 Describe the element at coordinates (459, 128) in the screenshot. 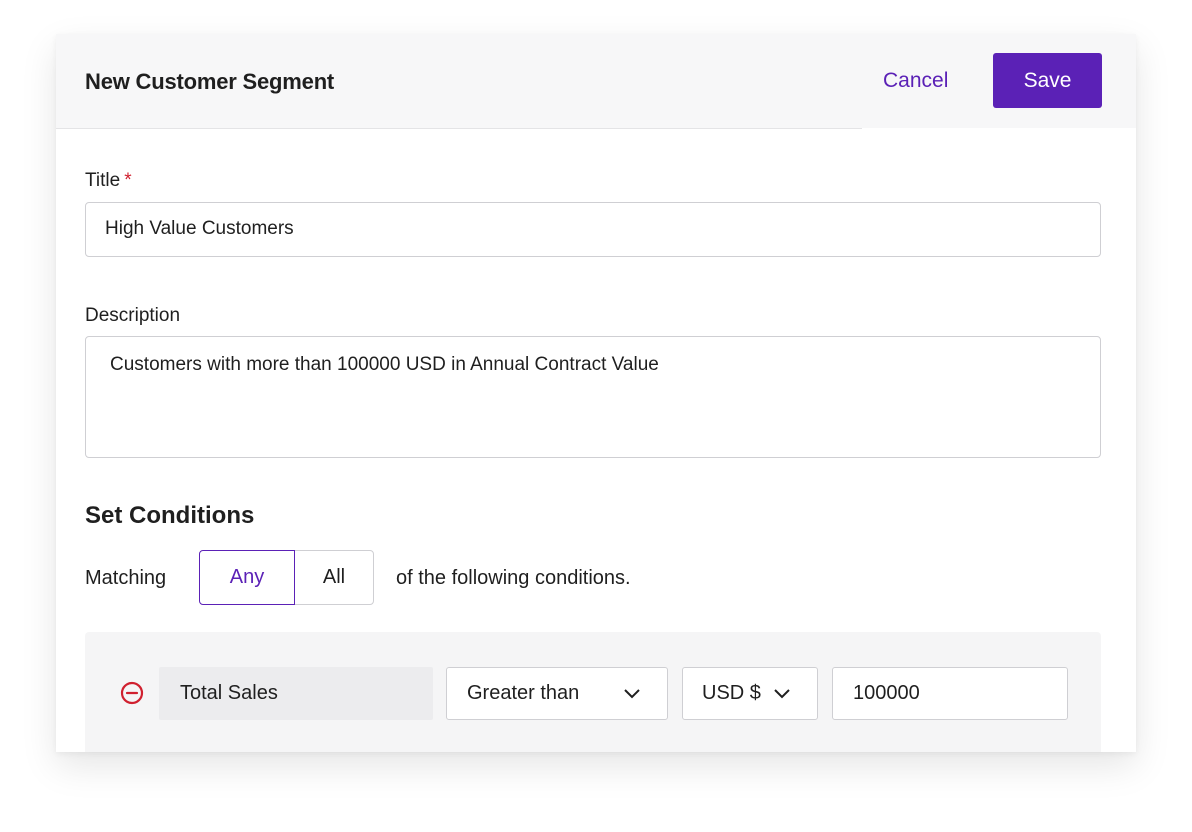

I see `header-divider` at that location.